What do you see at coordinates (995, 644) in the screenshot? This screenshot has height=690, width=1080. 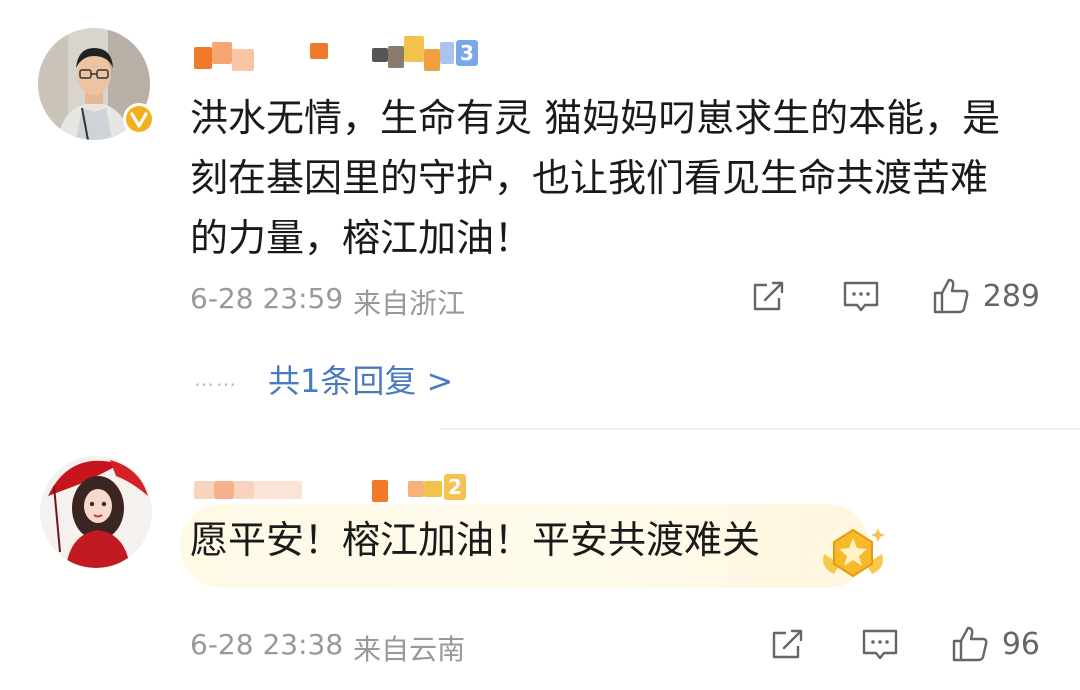 I see `like-button: 96` at bounding box center [995, 644].